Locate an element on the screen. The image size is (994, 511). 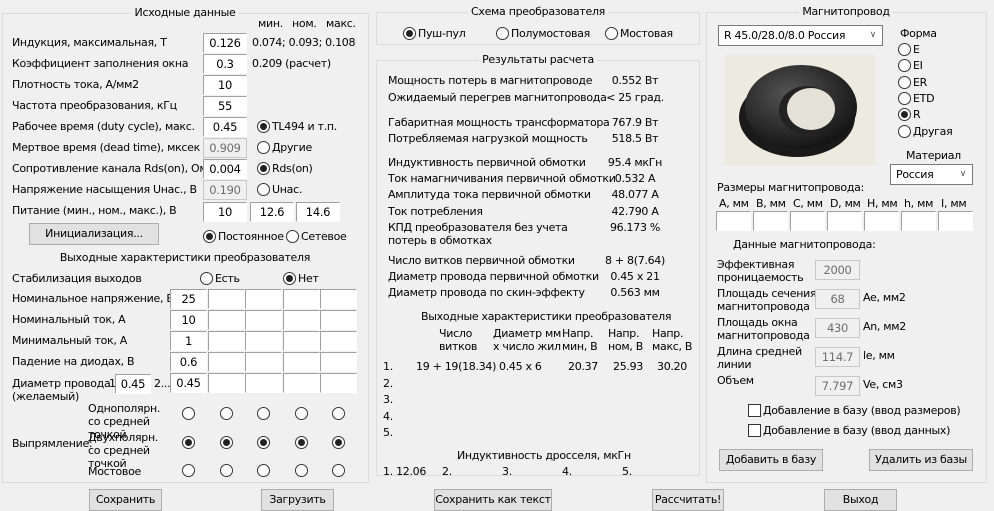
result-label: Индуктивность первичной обмотки is located at coordinates (487, 162).